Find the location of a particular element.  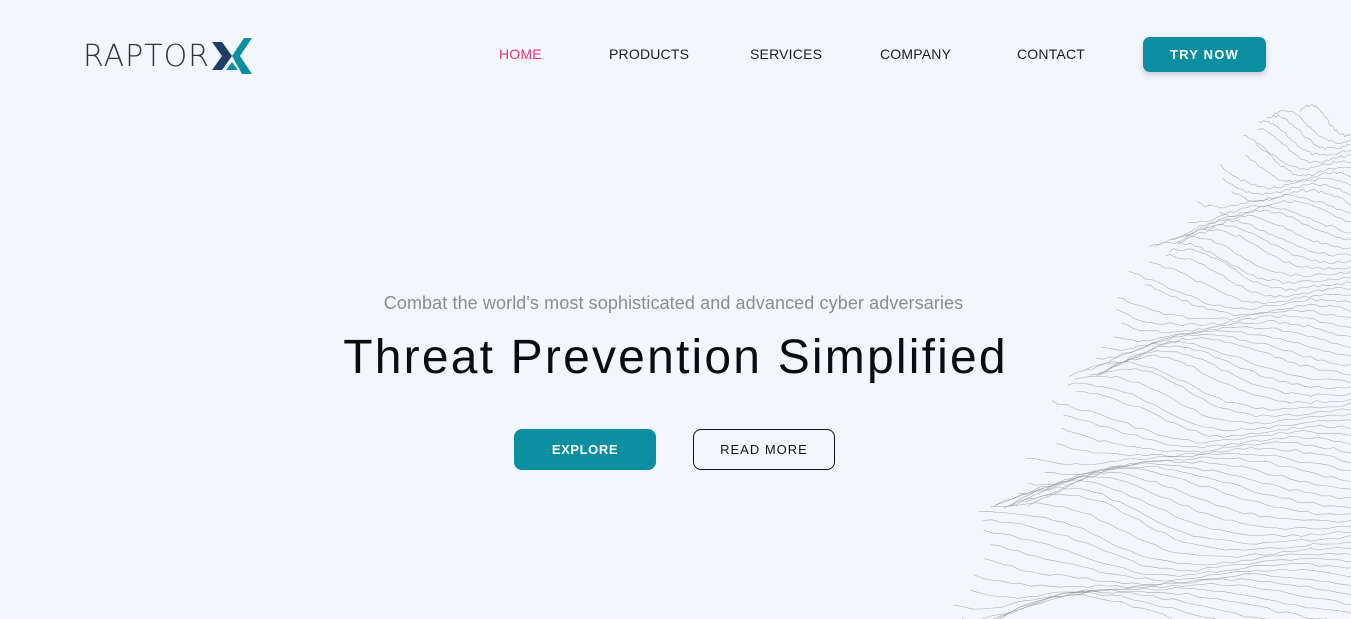

read-more-button: READ MORE is located at coordinates (764, 449).